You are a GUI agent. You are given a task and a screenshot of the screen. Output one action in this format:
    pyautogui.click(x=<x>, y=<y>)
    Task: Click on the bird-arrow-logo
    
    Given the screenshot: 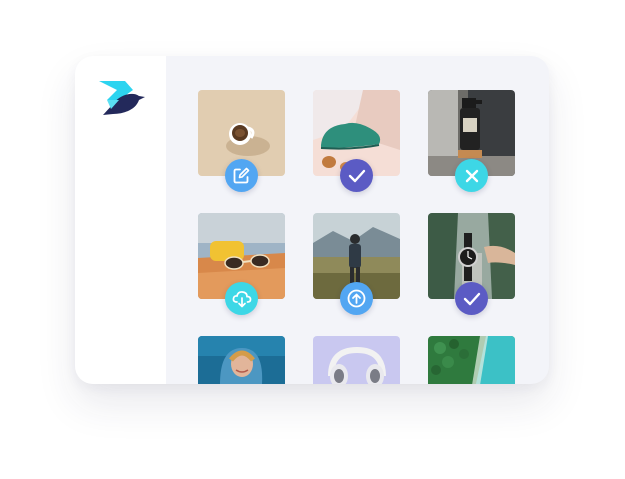 What is the action you would take?
    pyautogui.click(x=122, y=98)
    